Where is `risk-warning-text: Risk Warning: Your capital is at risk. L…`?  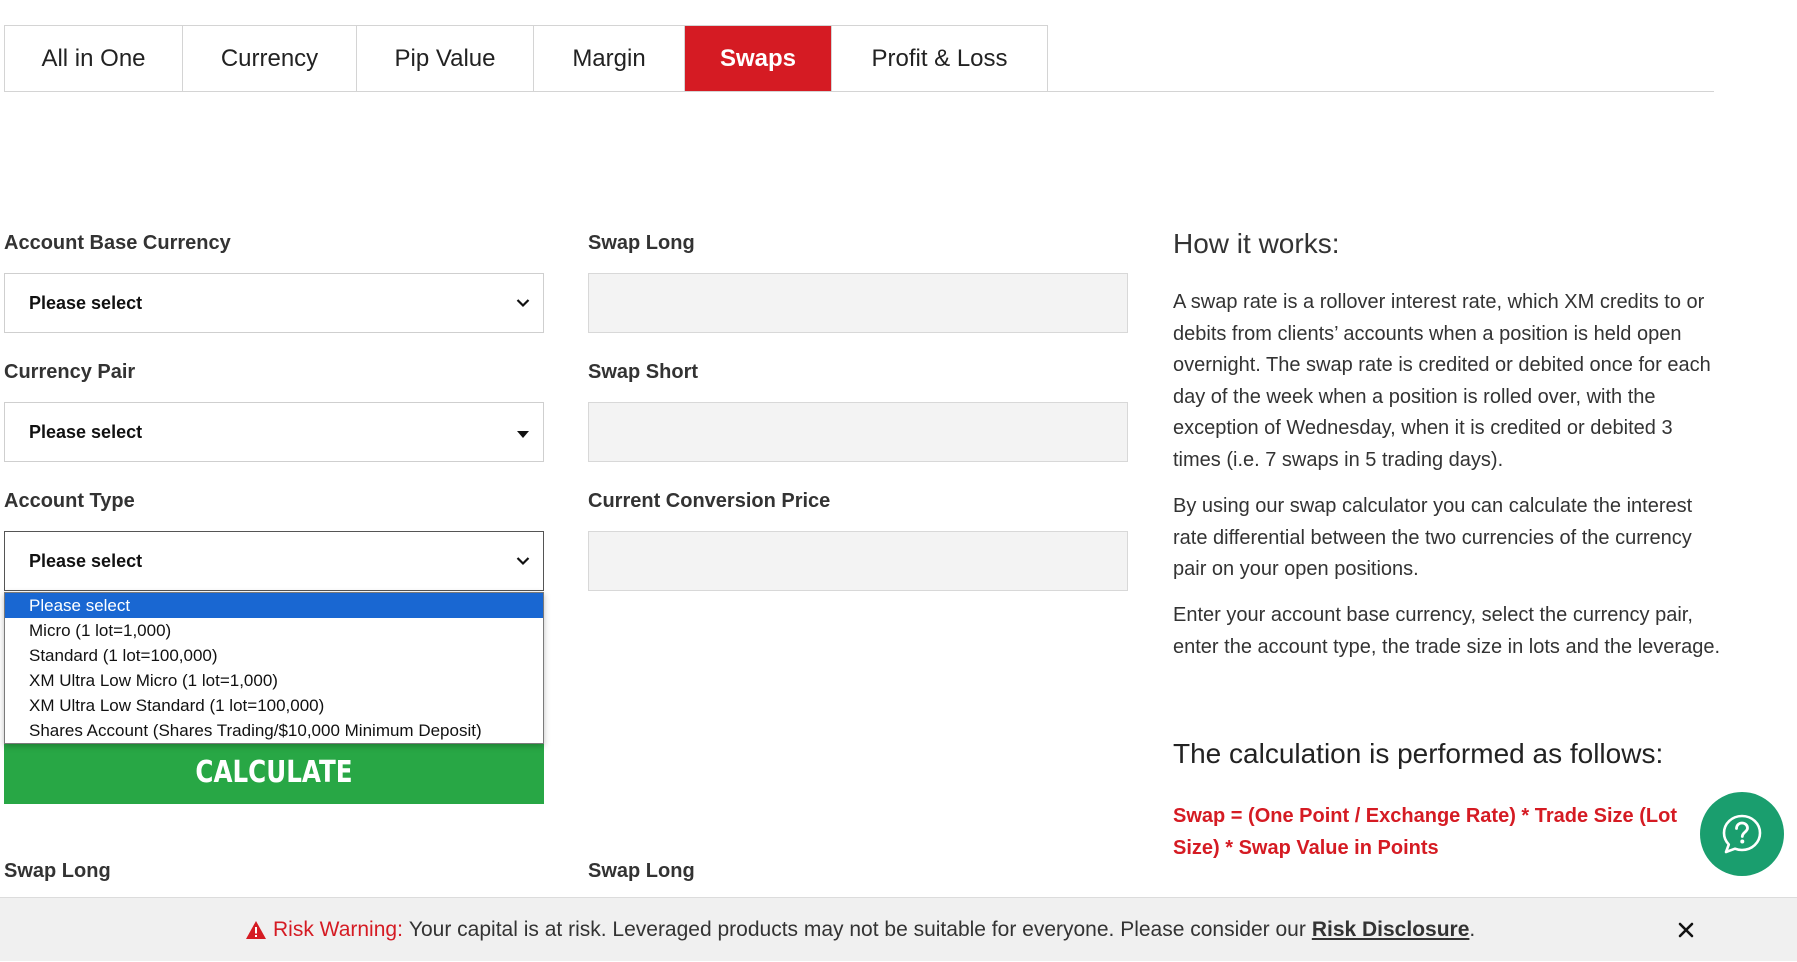 risk-warning-text: Risk Warning: Your capital is at risk. L… is located at coordinates (860, 930).